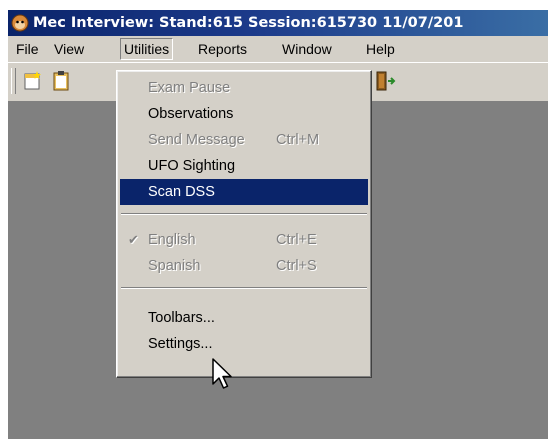 This screenshot has height=439, width=548. What do you see at coordinates (244, 140) in the screenshot?
I see `menu-item-send-message: Send Message Ctrl+M` at bounding box center [244, 140].